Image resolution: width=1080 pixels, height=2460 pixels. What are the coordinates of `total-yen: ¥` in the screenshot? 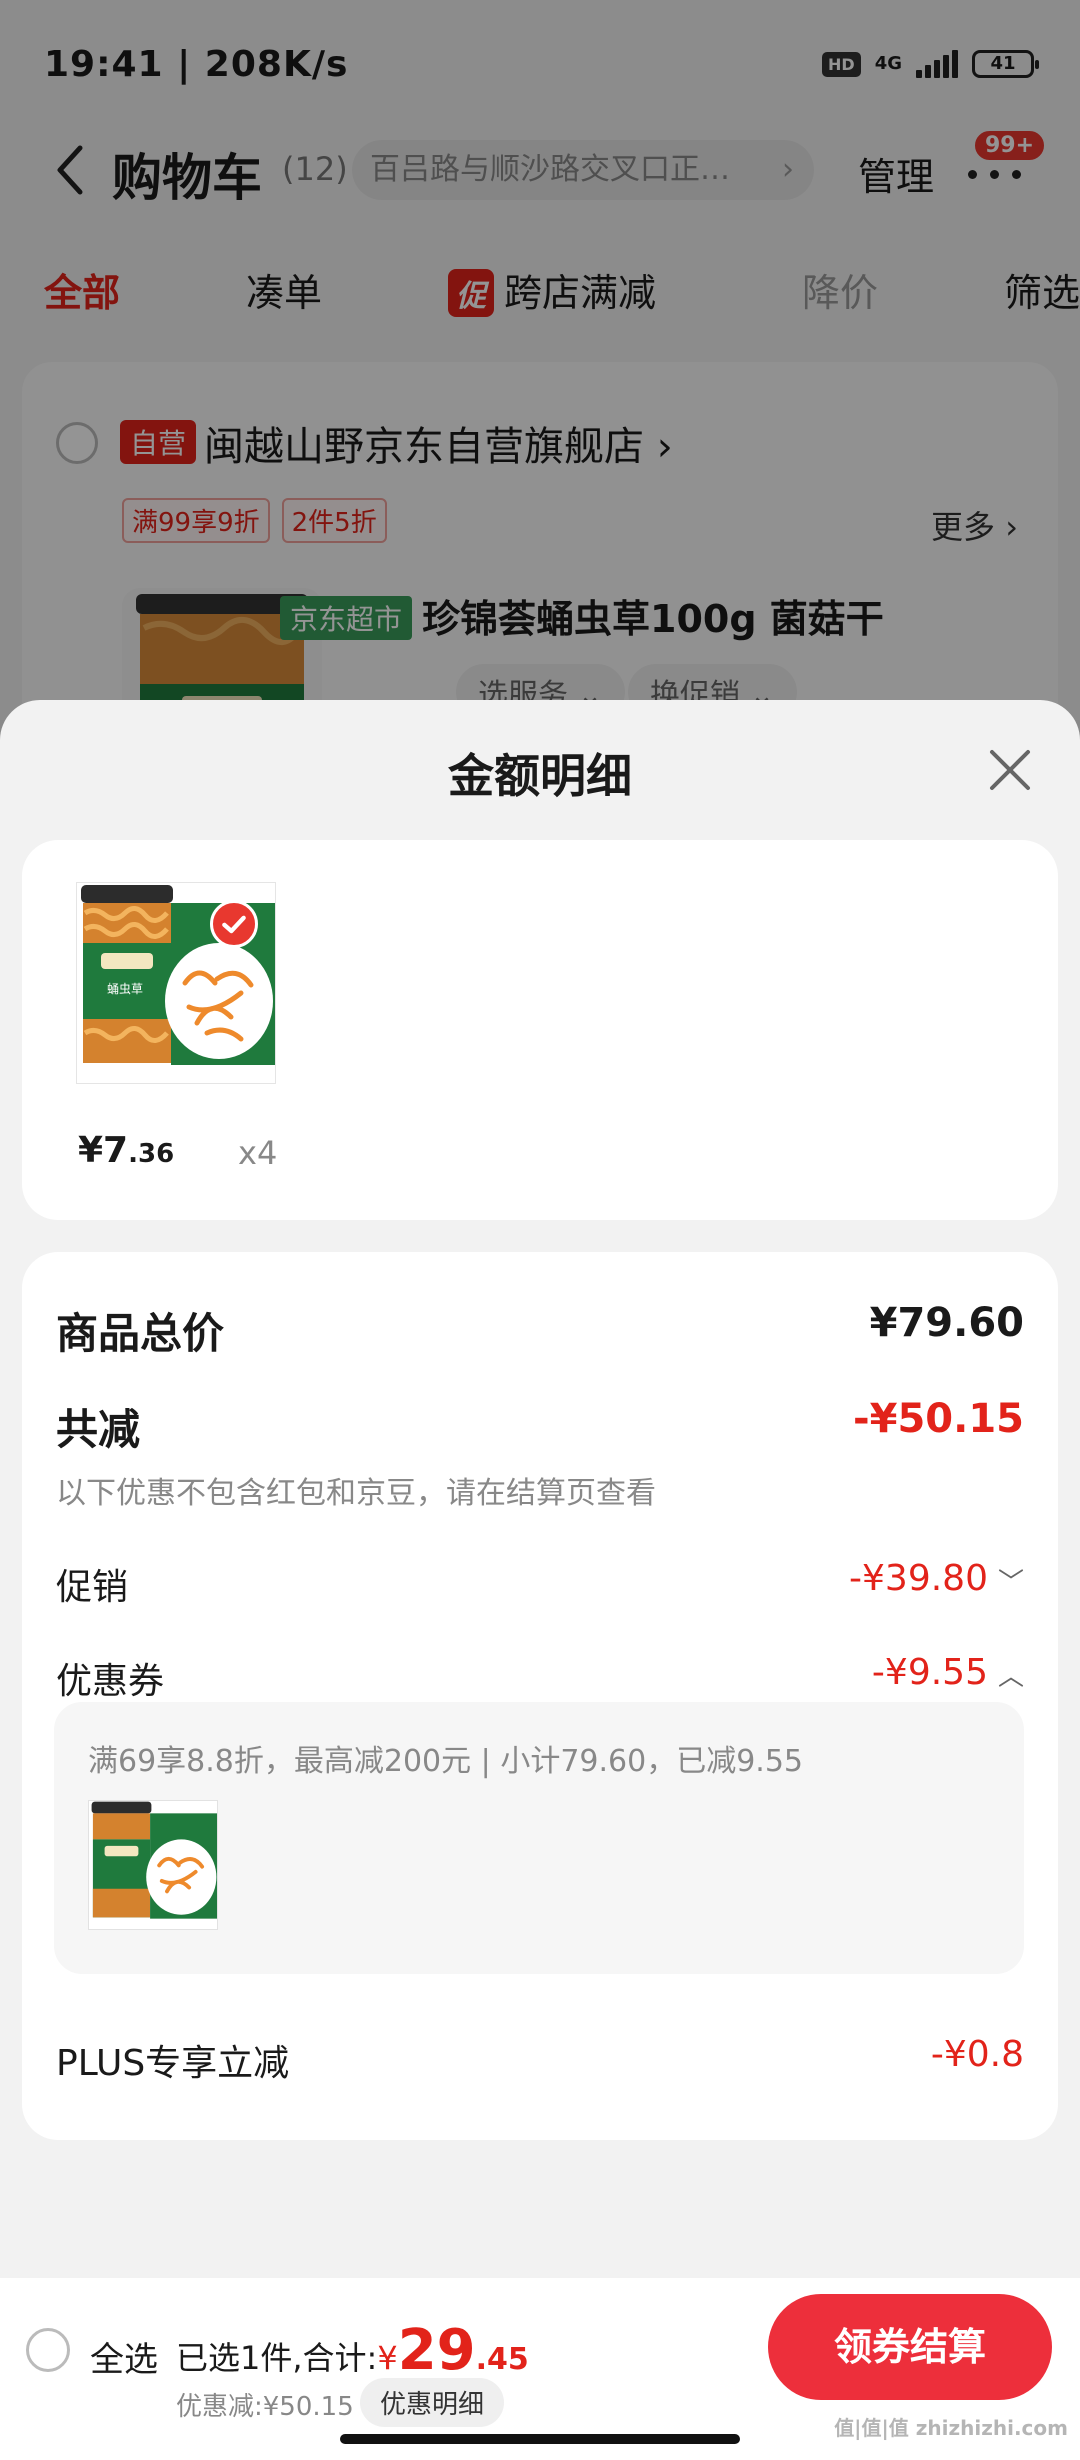 It's located at (387, 2358).